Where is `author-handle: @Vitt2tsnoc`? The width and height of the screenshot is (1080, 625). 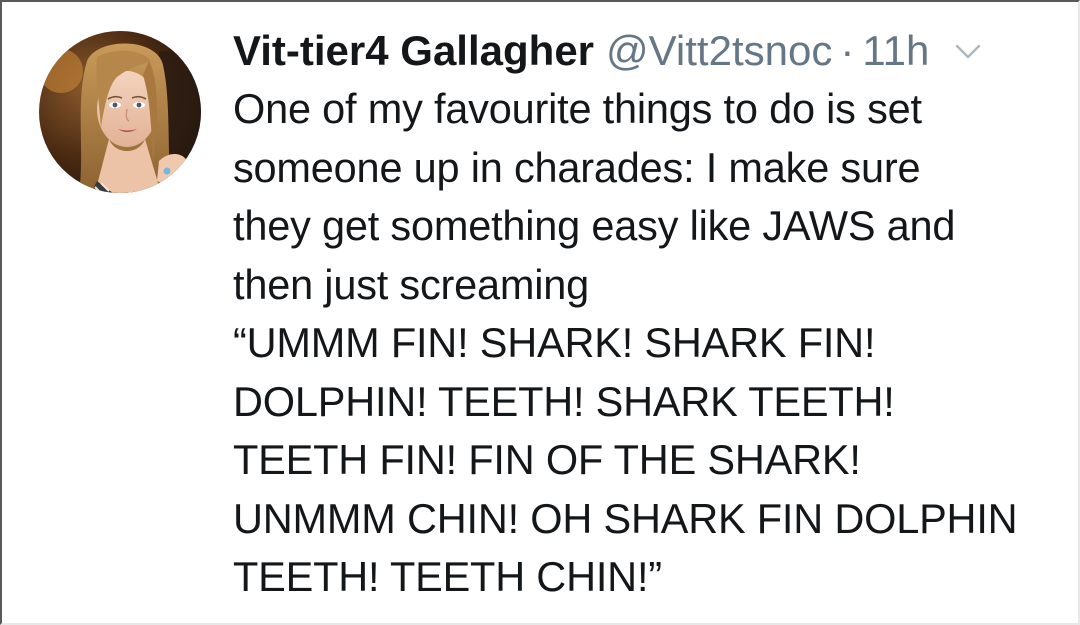
author-handle: @Vitt2tsnoc is located at coordinates (719, 51).